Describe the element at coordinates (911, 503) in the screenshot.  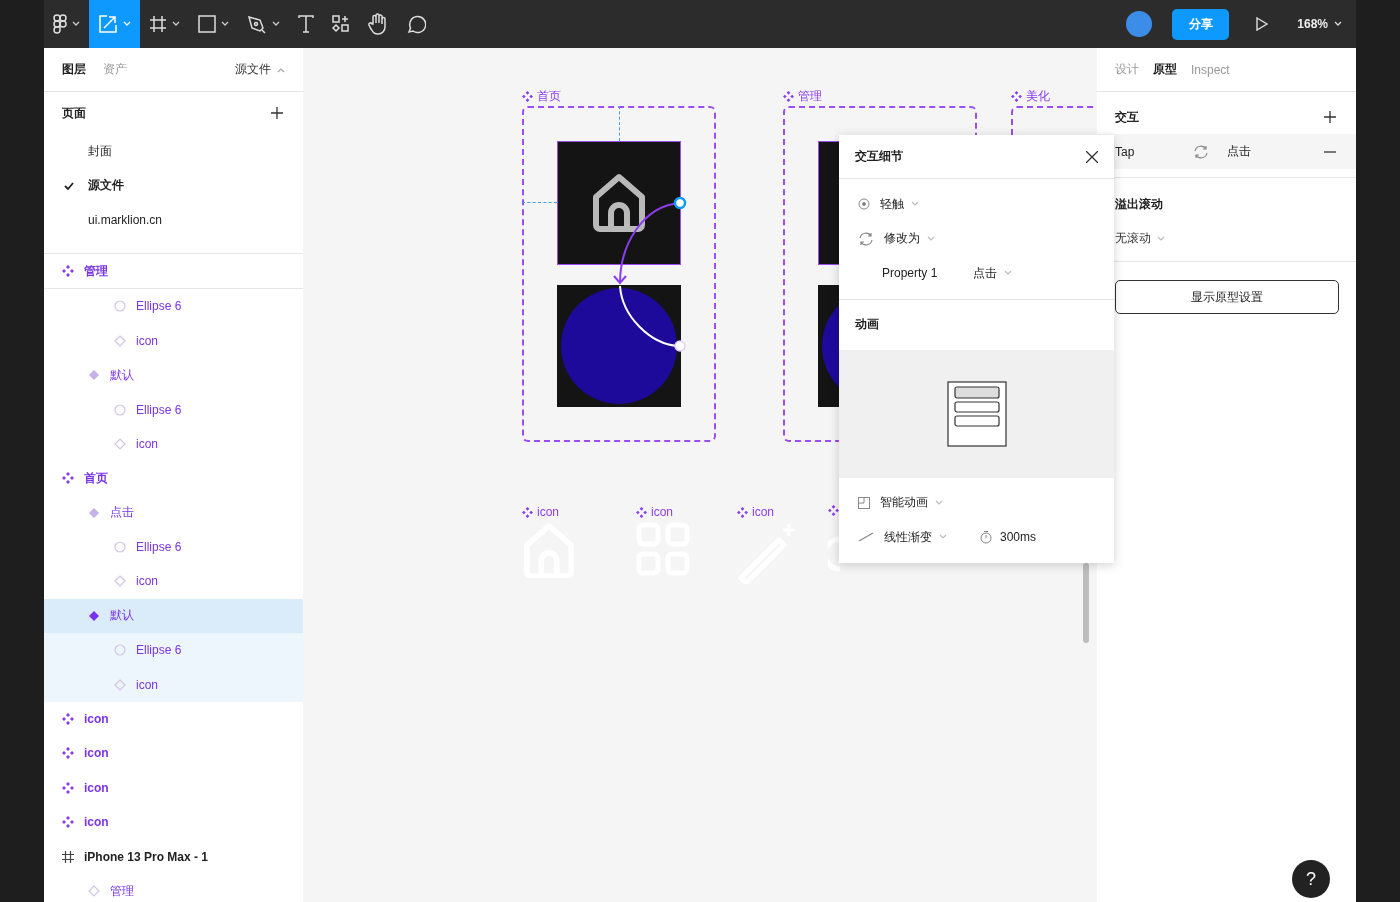
I see `animation-dropdown: 智能动画` at that location.